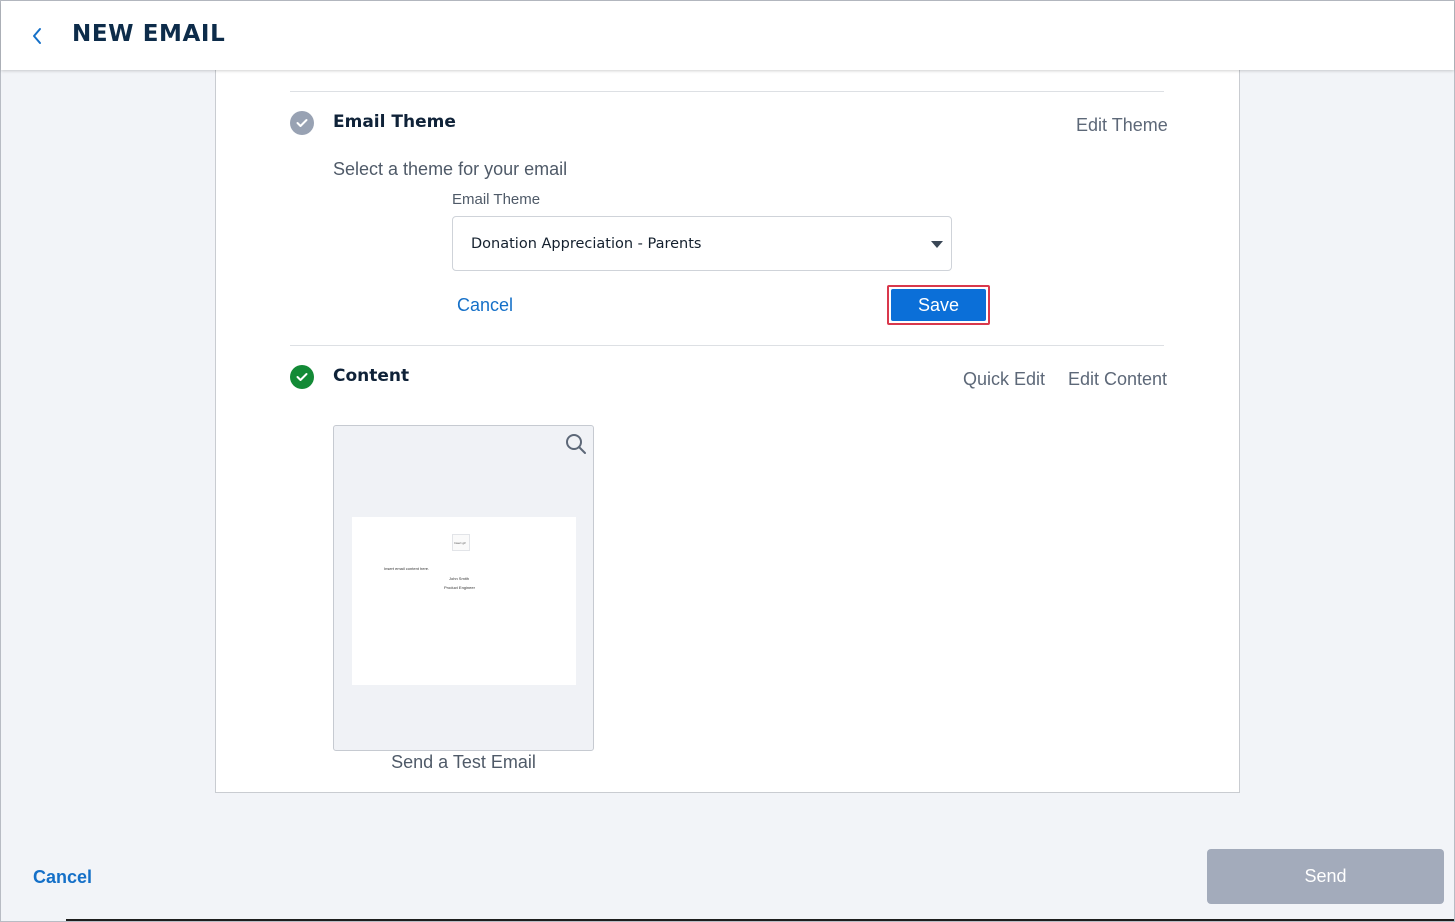 The image size is (1455, 922). Describe the element at coordinates (727, 35) in the screenshot. I see `page-header: NEW EMAIL` at that location.